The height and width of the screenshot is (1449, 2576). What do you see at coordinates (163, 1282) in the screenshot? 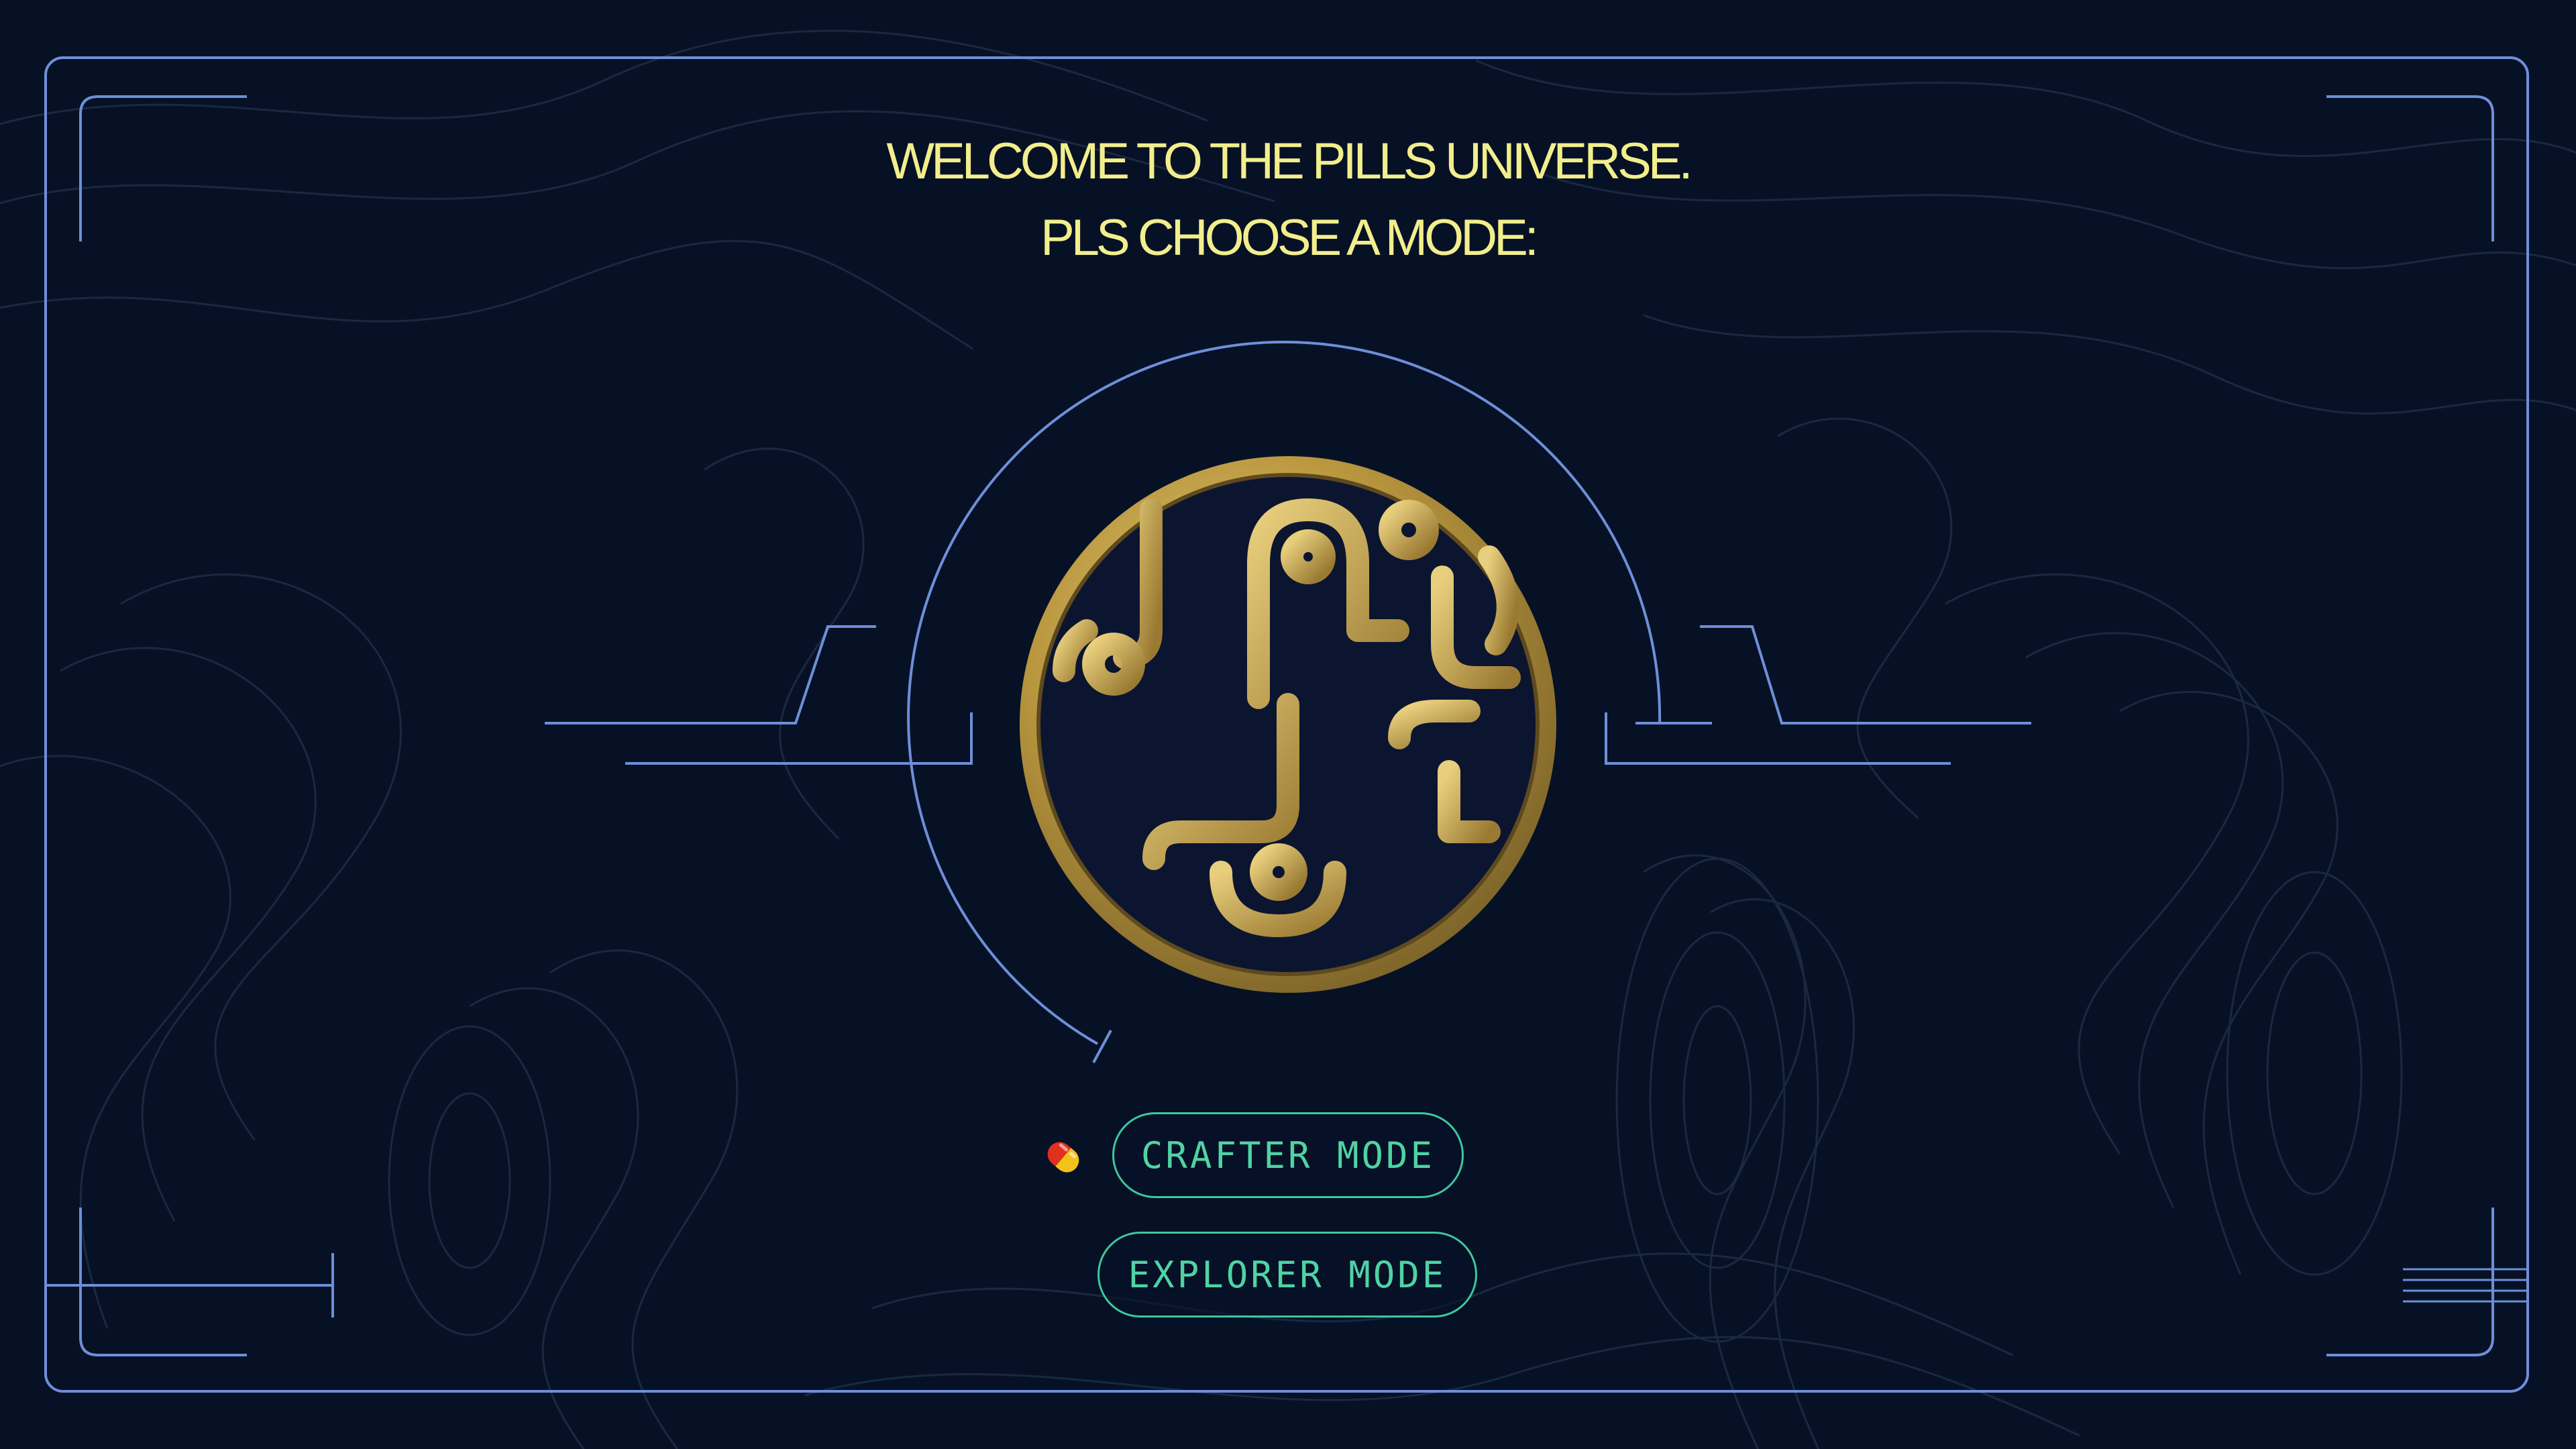
I see `corner-bracket-bottom-left` at bounding box center [163, 1282].